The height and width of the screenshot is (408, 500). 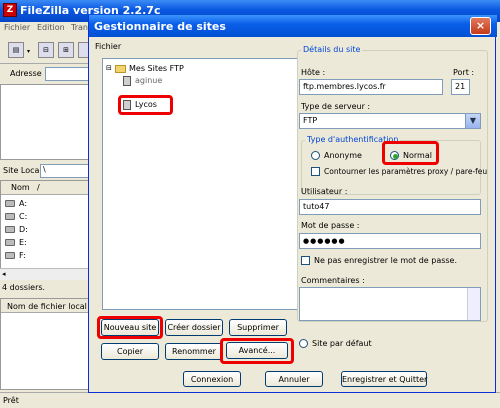 I want to click on connect-button: Connexion, so click(x=212, y=379).